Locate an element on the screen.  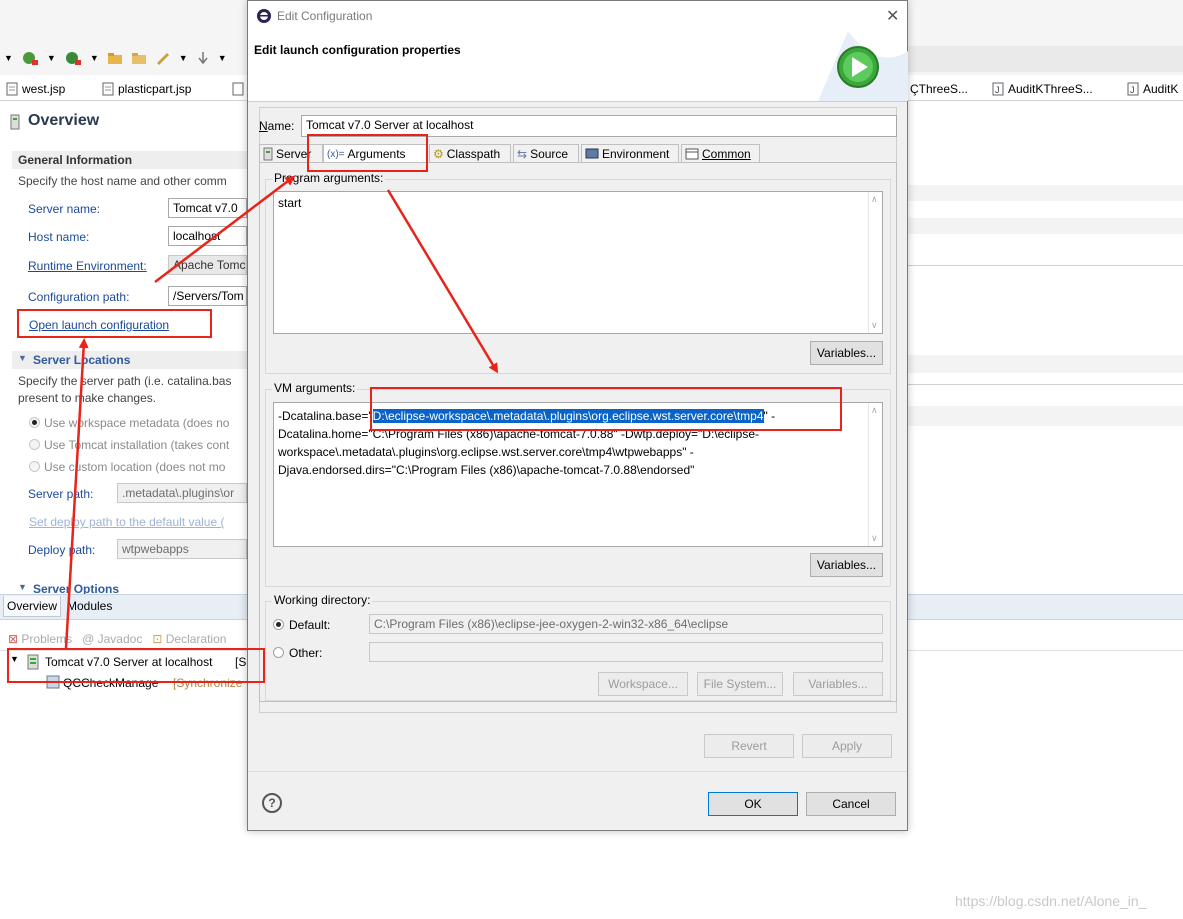
other-directory-field is located at coordinates (626, 652).